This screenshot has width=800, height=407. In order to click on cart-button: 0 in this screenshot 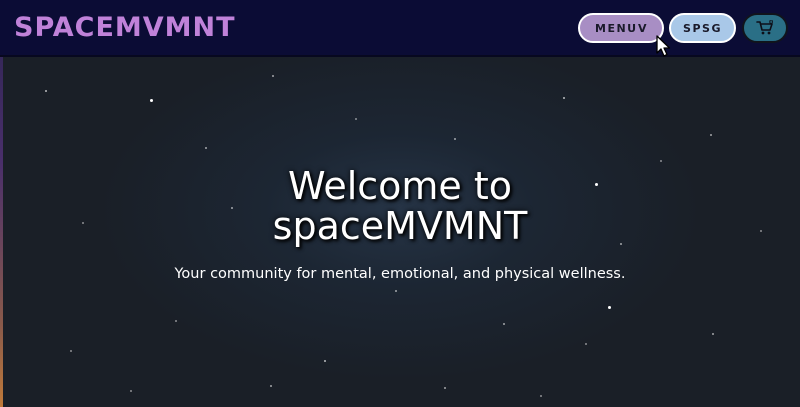, I will do `click(765, 28)`.